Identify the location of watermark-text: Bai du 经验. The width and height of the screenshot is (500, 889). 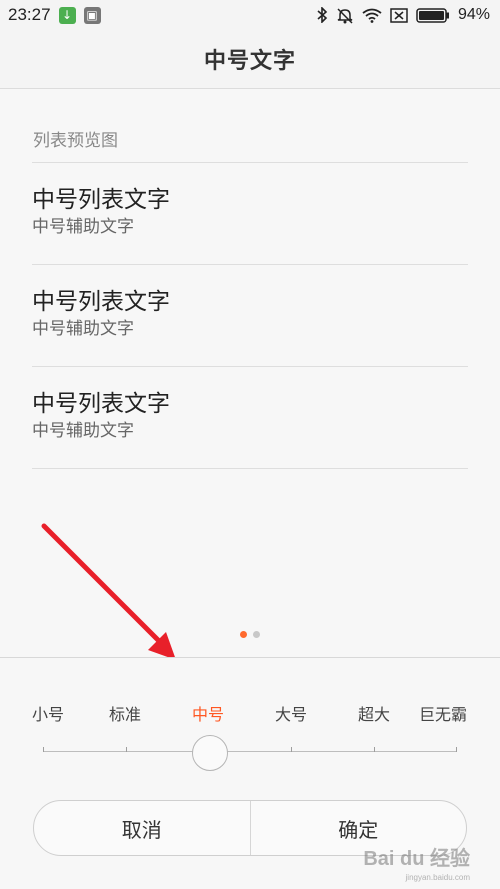
(416, 859).